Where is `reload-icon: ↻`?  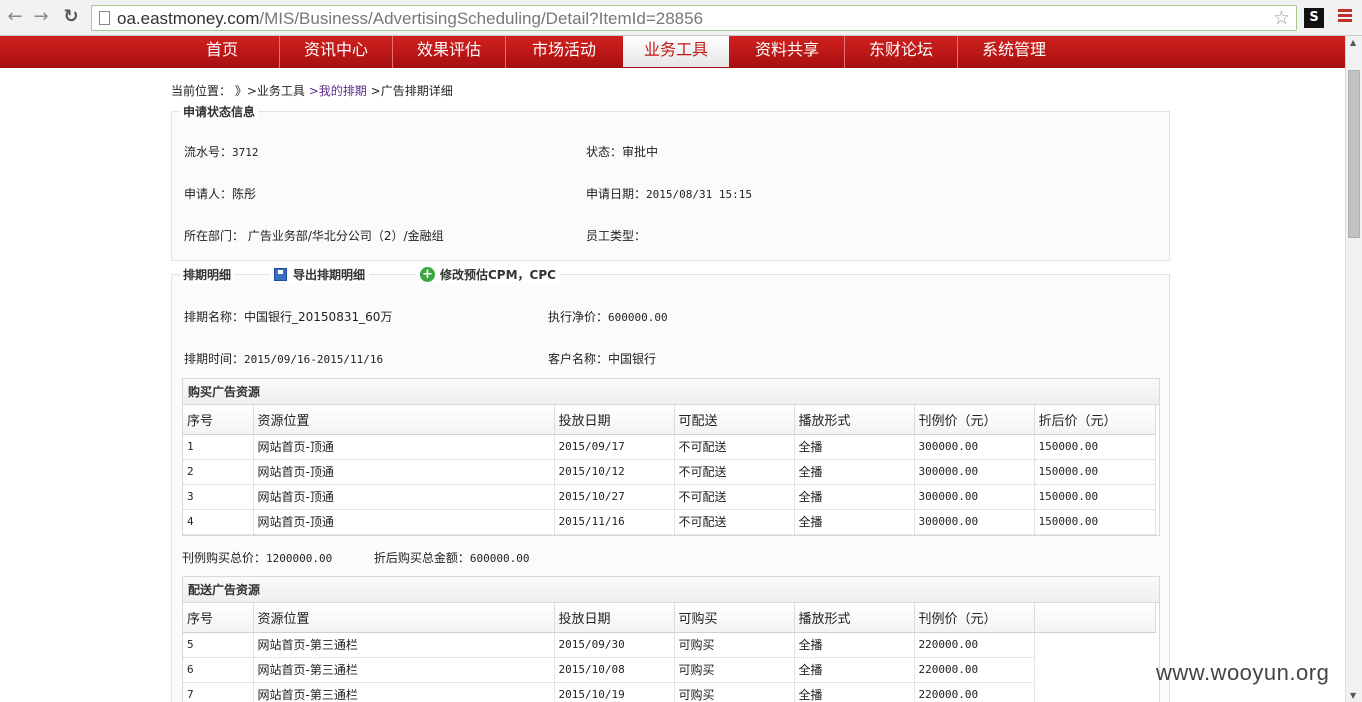 reload-icon: ↻ is located at coordinates (71, 17).